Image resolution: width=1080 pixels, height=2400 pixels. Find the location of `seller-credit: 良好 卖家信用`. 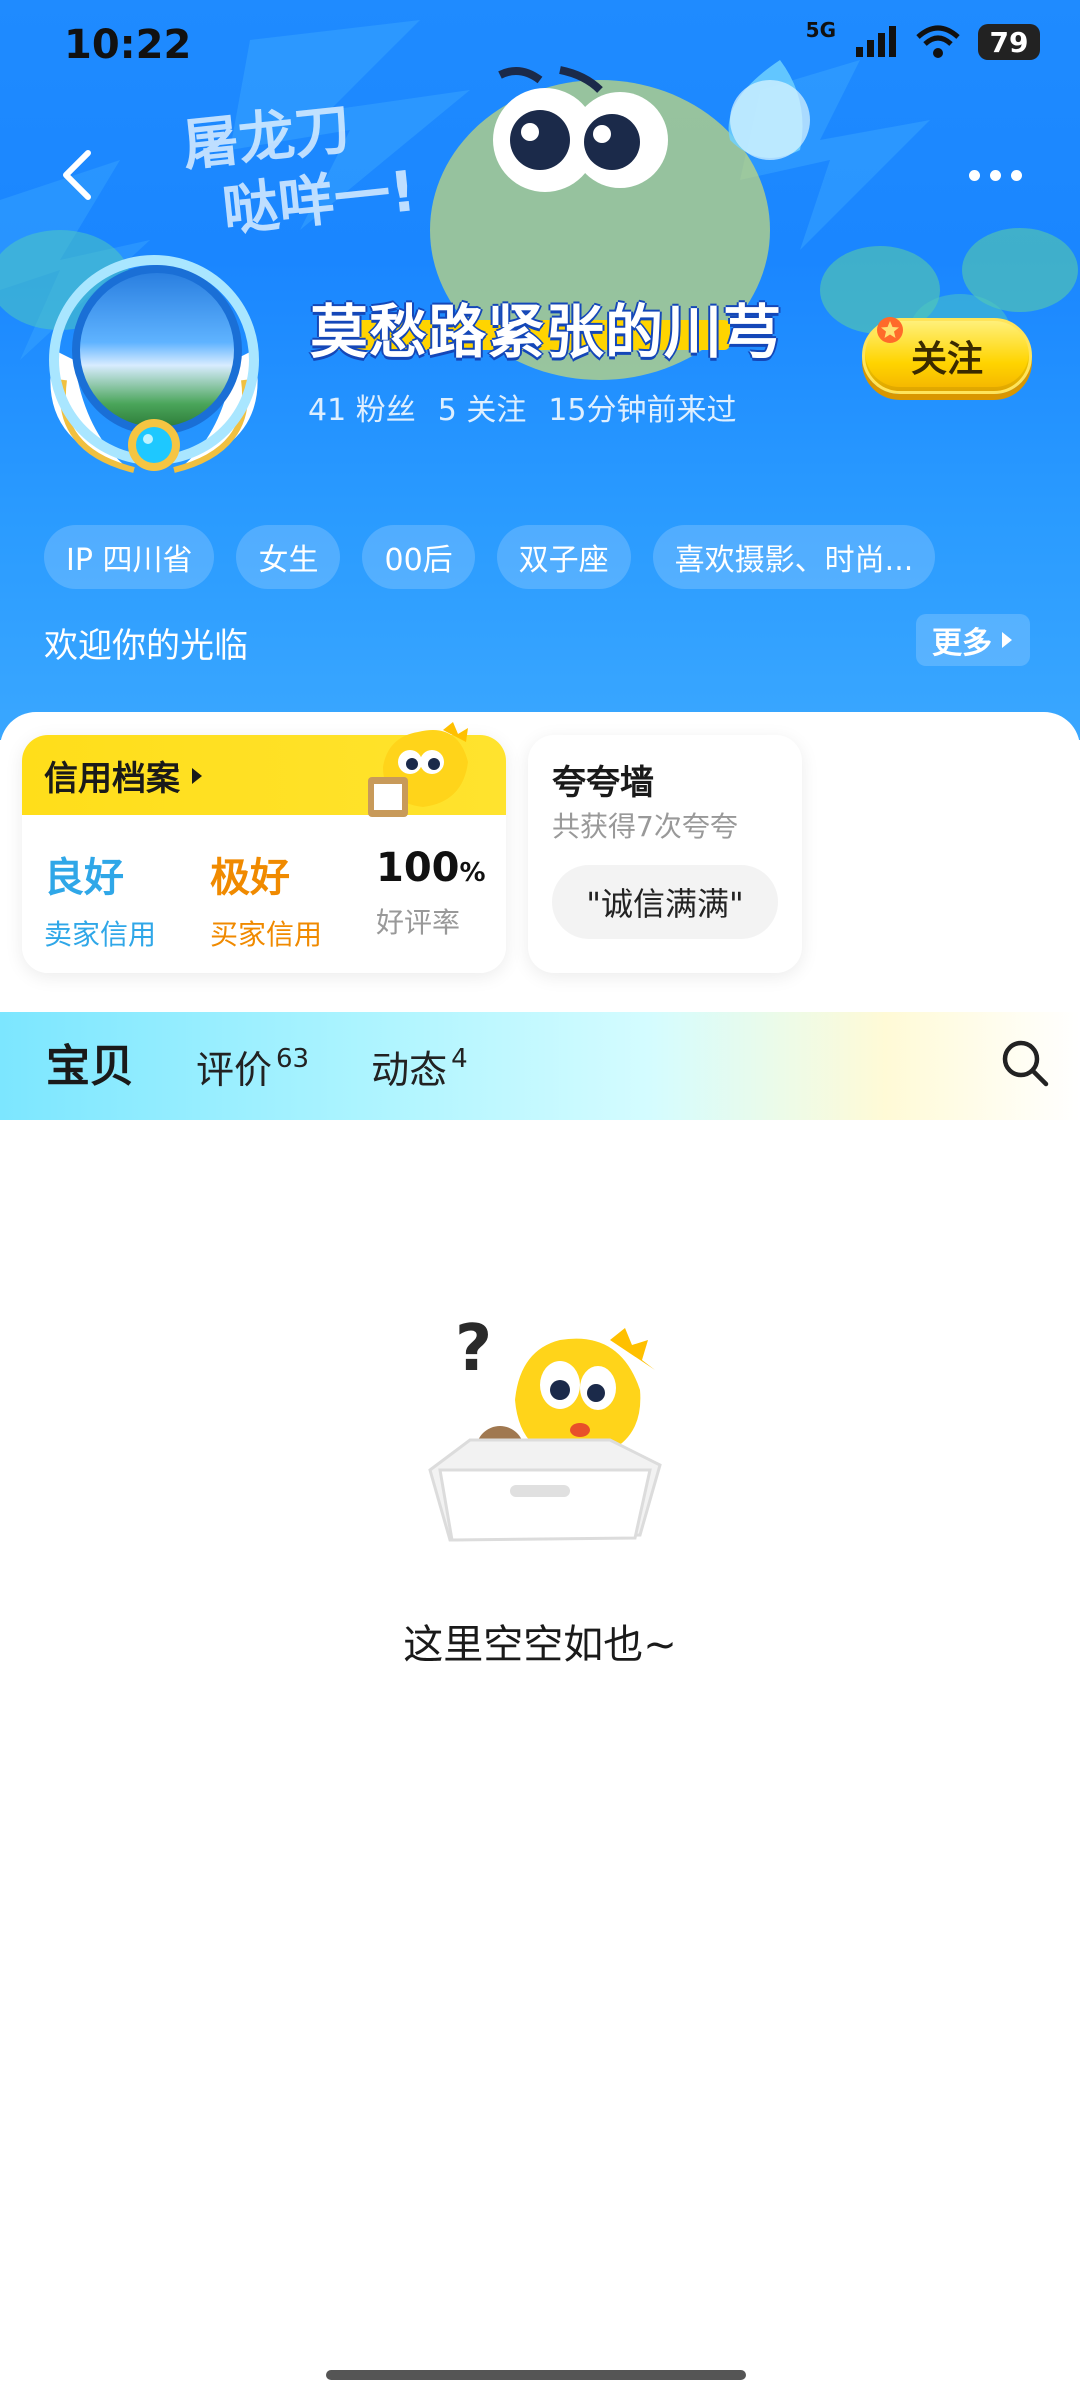

seller-credit: 良好 卖家信用 is located at coordinates (100, 899).